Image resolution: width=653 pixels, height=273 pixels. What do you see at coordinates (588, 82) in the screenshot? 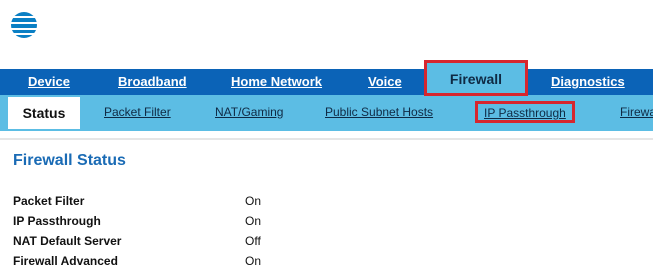
I see `nav-diagnostics: Diagnostics` at bounding box center [588, 82].